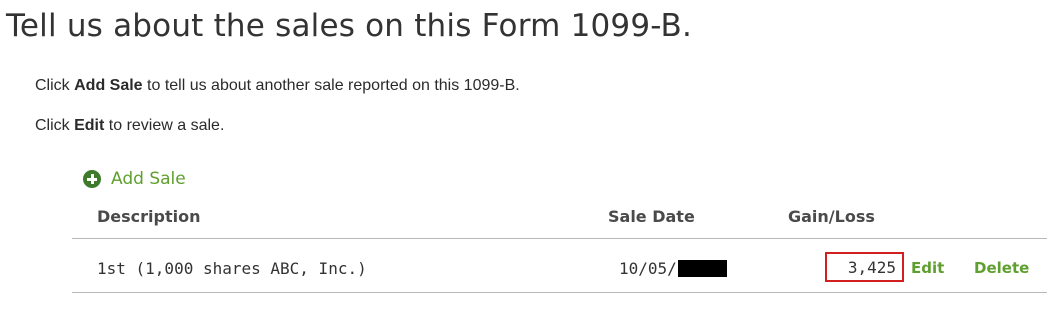 This screenshot has height=315, width=1060. Describe the element at coordinates (92, 179) in the screenshot. I see `plus-circle-icon` at that location.